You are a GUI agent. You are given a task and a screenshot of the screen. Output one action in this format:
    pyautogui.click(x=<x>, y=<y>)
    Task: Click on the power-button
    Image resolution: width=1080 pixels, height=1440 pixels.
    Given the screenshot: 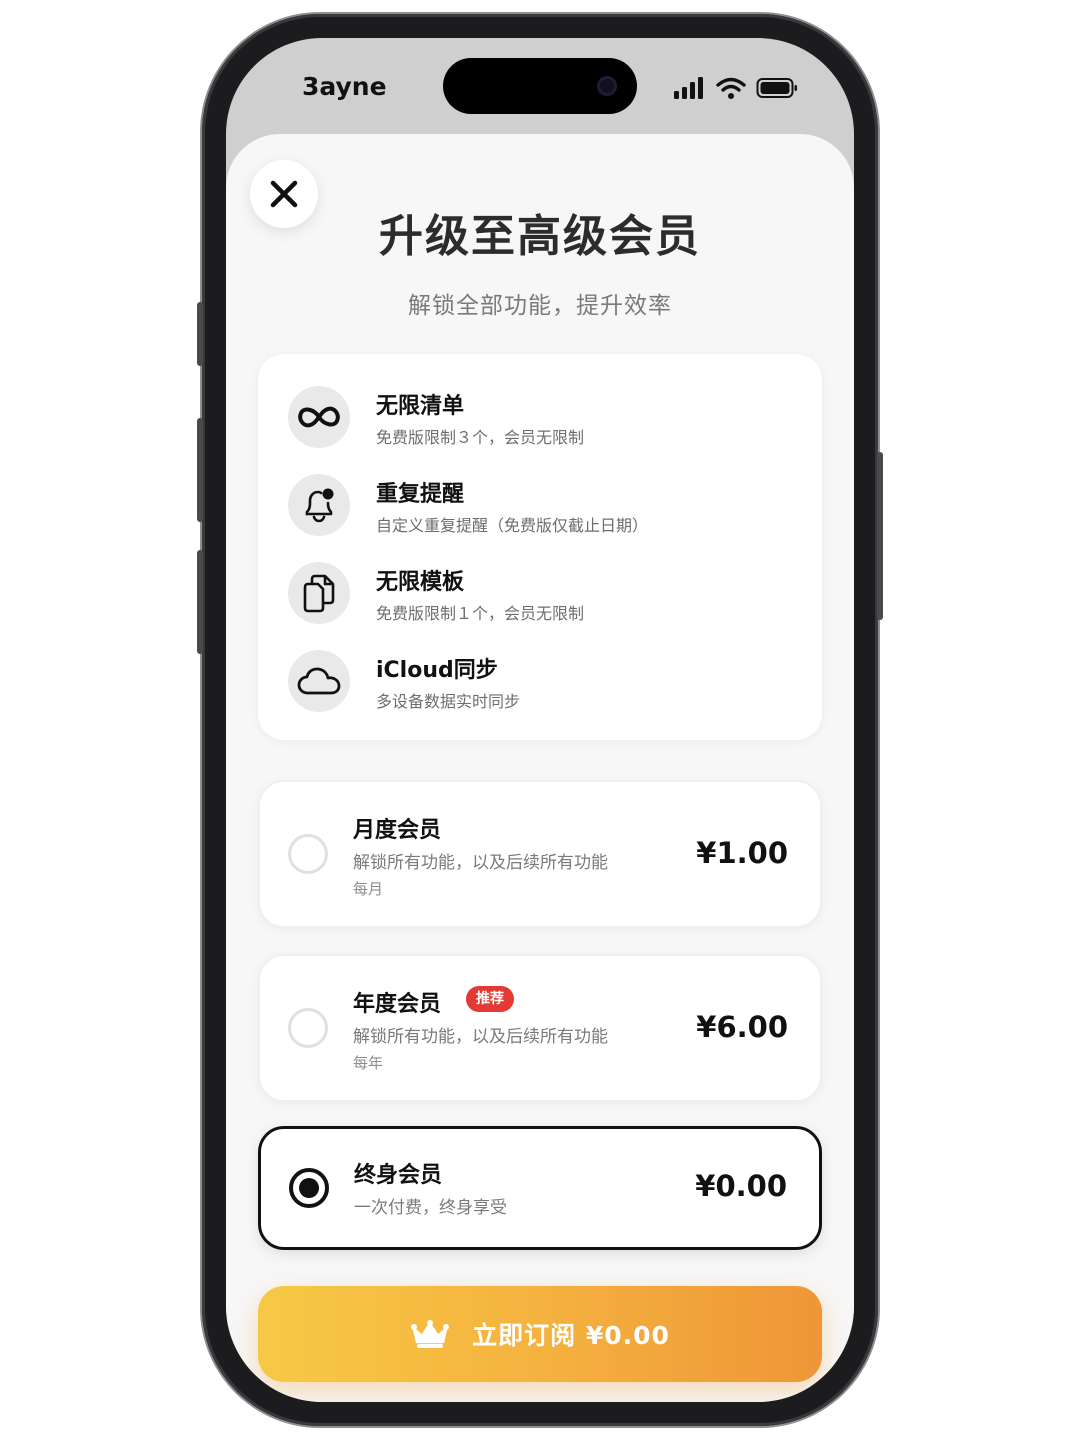 What is the action you would take?
    pyautogui.click(x=880, y=536)
    